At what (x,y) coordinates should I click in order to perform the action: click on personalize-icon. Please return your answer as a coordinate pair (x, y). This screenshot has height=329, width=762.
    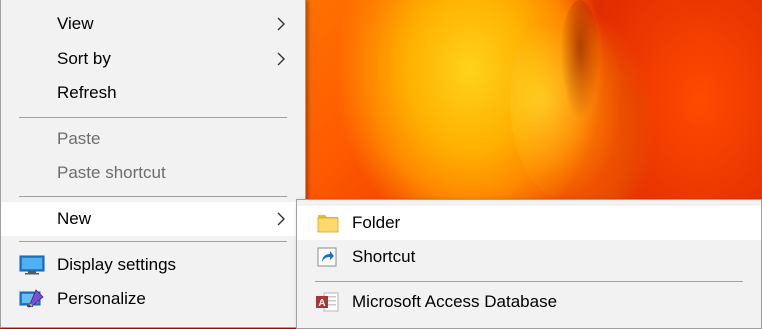
    Looking at the image, I should click on (31, 298).